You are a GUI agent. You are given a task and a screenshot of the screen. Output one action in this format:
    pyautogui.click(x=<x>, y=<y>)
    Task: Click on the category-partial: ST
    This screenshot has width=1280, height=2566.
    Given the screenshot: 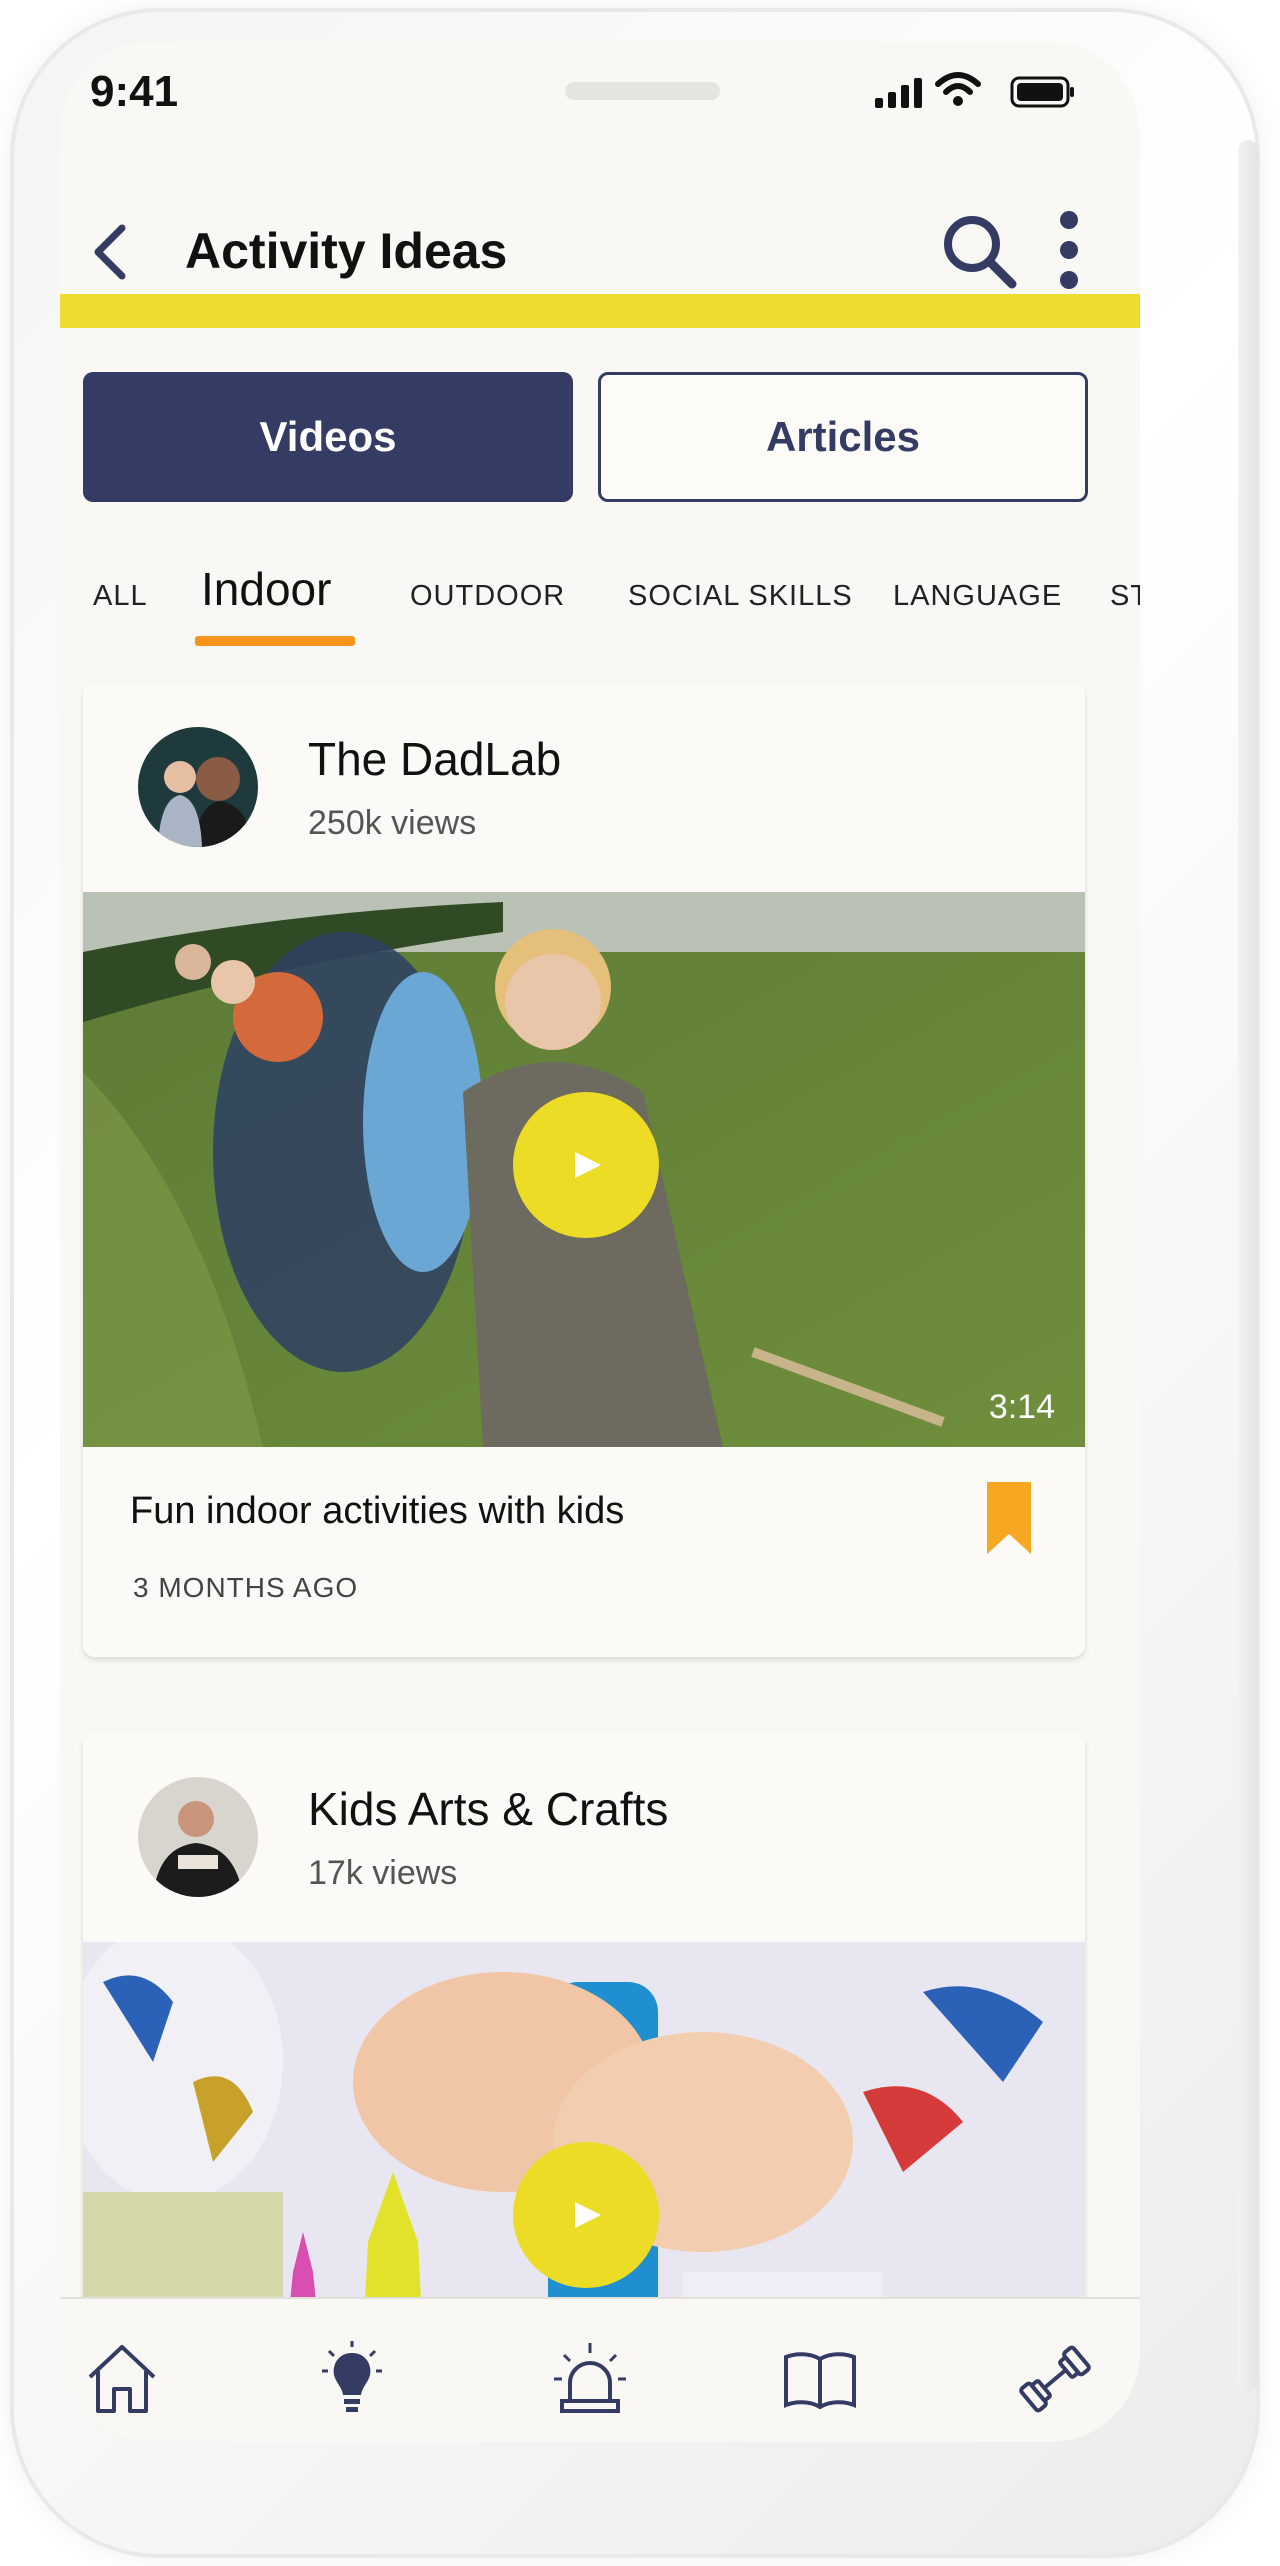 What is the action you would take?
    pyautogui.click(x=1125, y=596)
    